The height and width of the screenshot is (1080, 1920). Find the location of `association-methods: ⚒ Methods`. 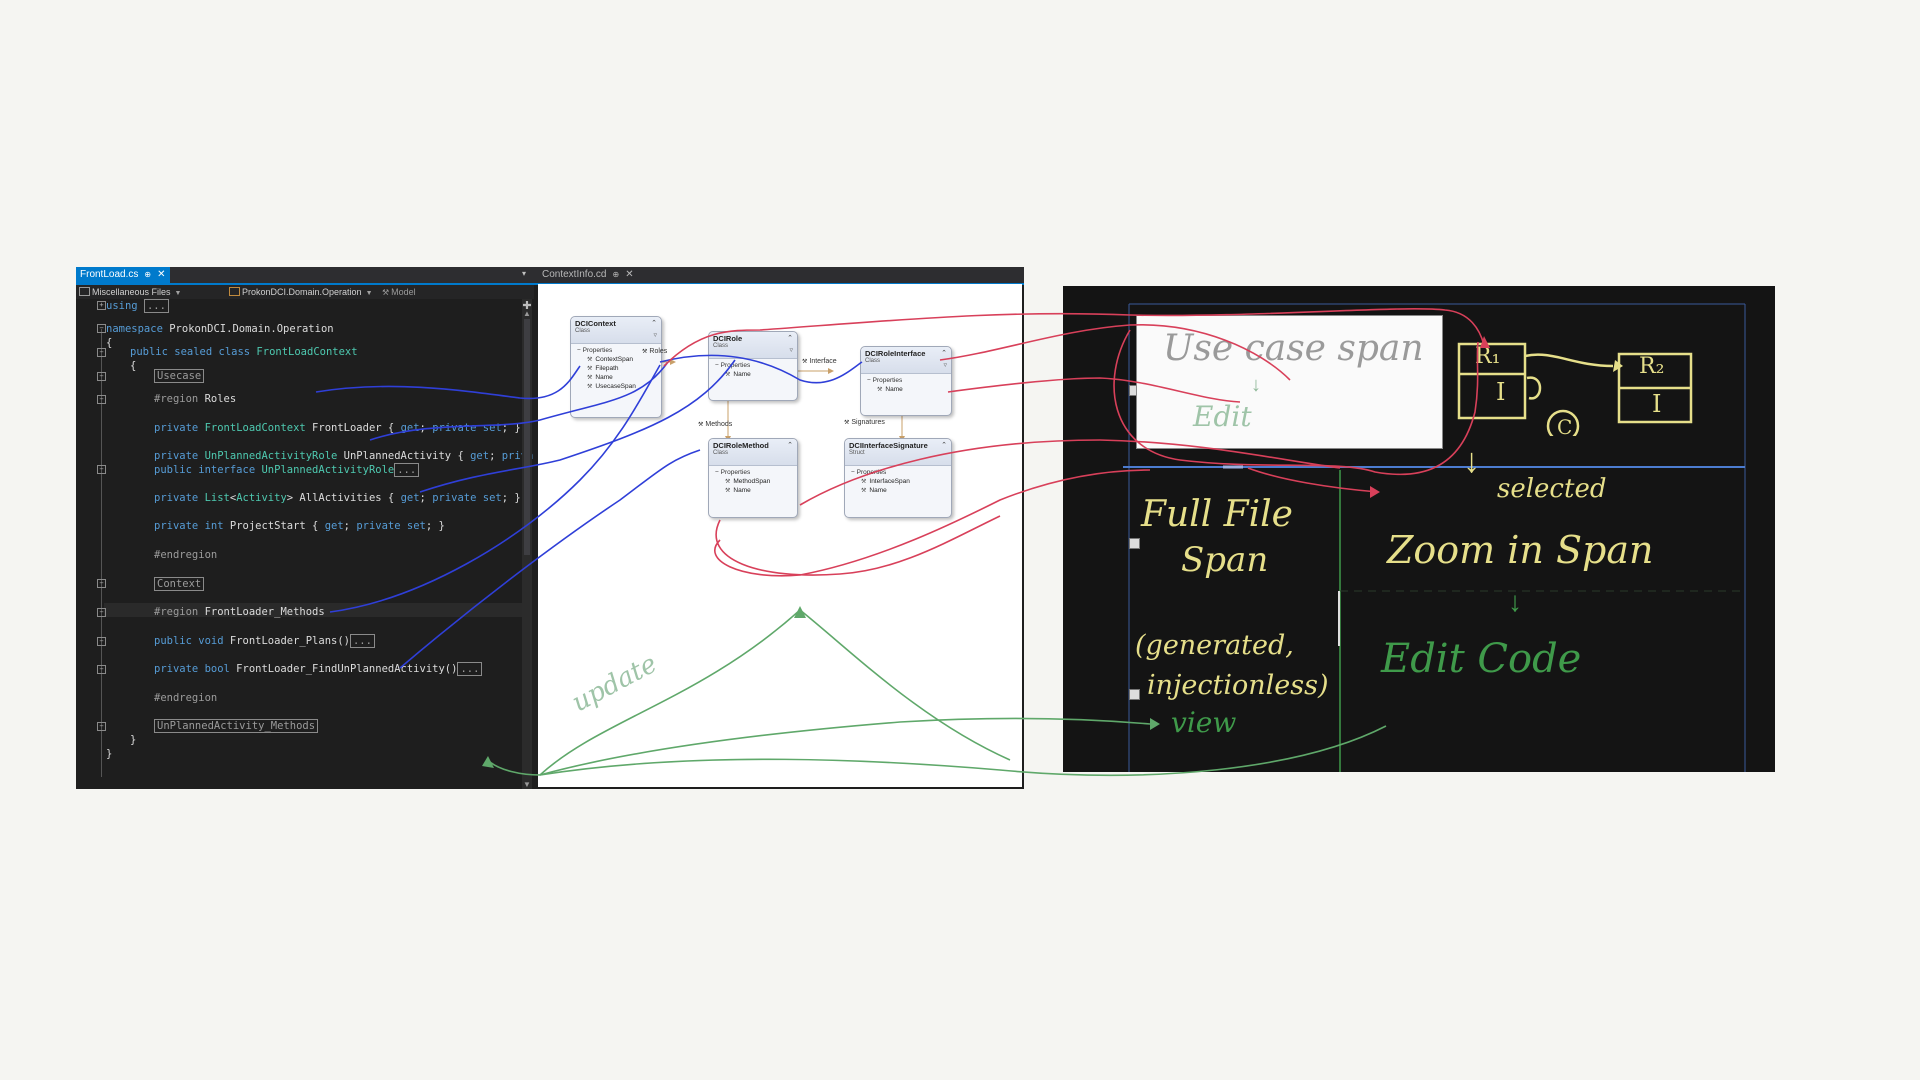

association-methods: ⚒ Methods is located at coordinates (715, 424).